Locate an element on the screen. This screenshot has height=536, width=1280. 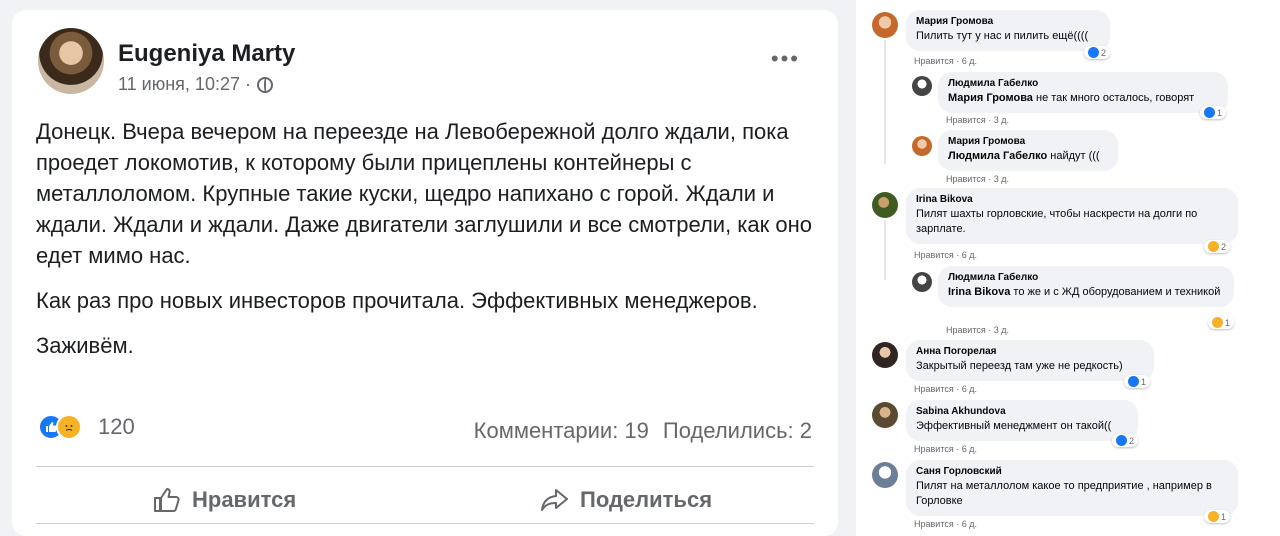
comment-author: Sabina Akhundova is located at coordinates (1022, 411).